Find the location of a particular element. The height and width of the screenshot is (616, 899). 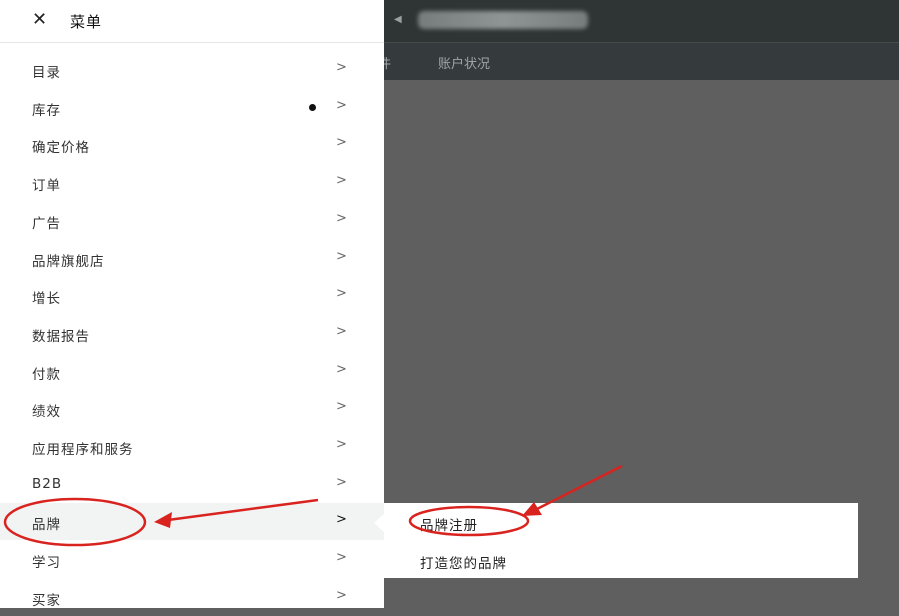

submenu-pointer is located at coordinates (379, 523).